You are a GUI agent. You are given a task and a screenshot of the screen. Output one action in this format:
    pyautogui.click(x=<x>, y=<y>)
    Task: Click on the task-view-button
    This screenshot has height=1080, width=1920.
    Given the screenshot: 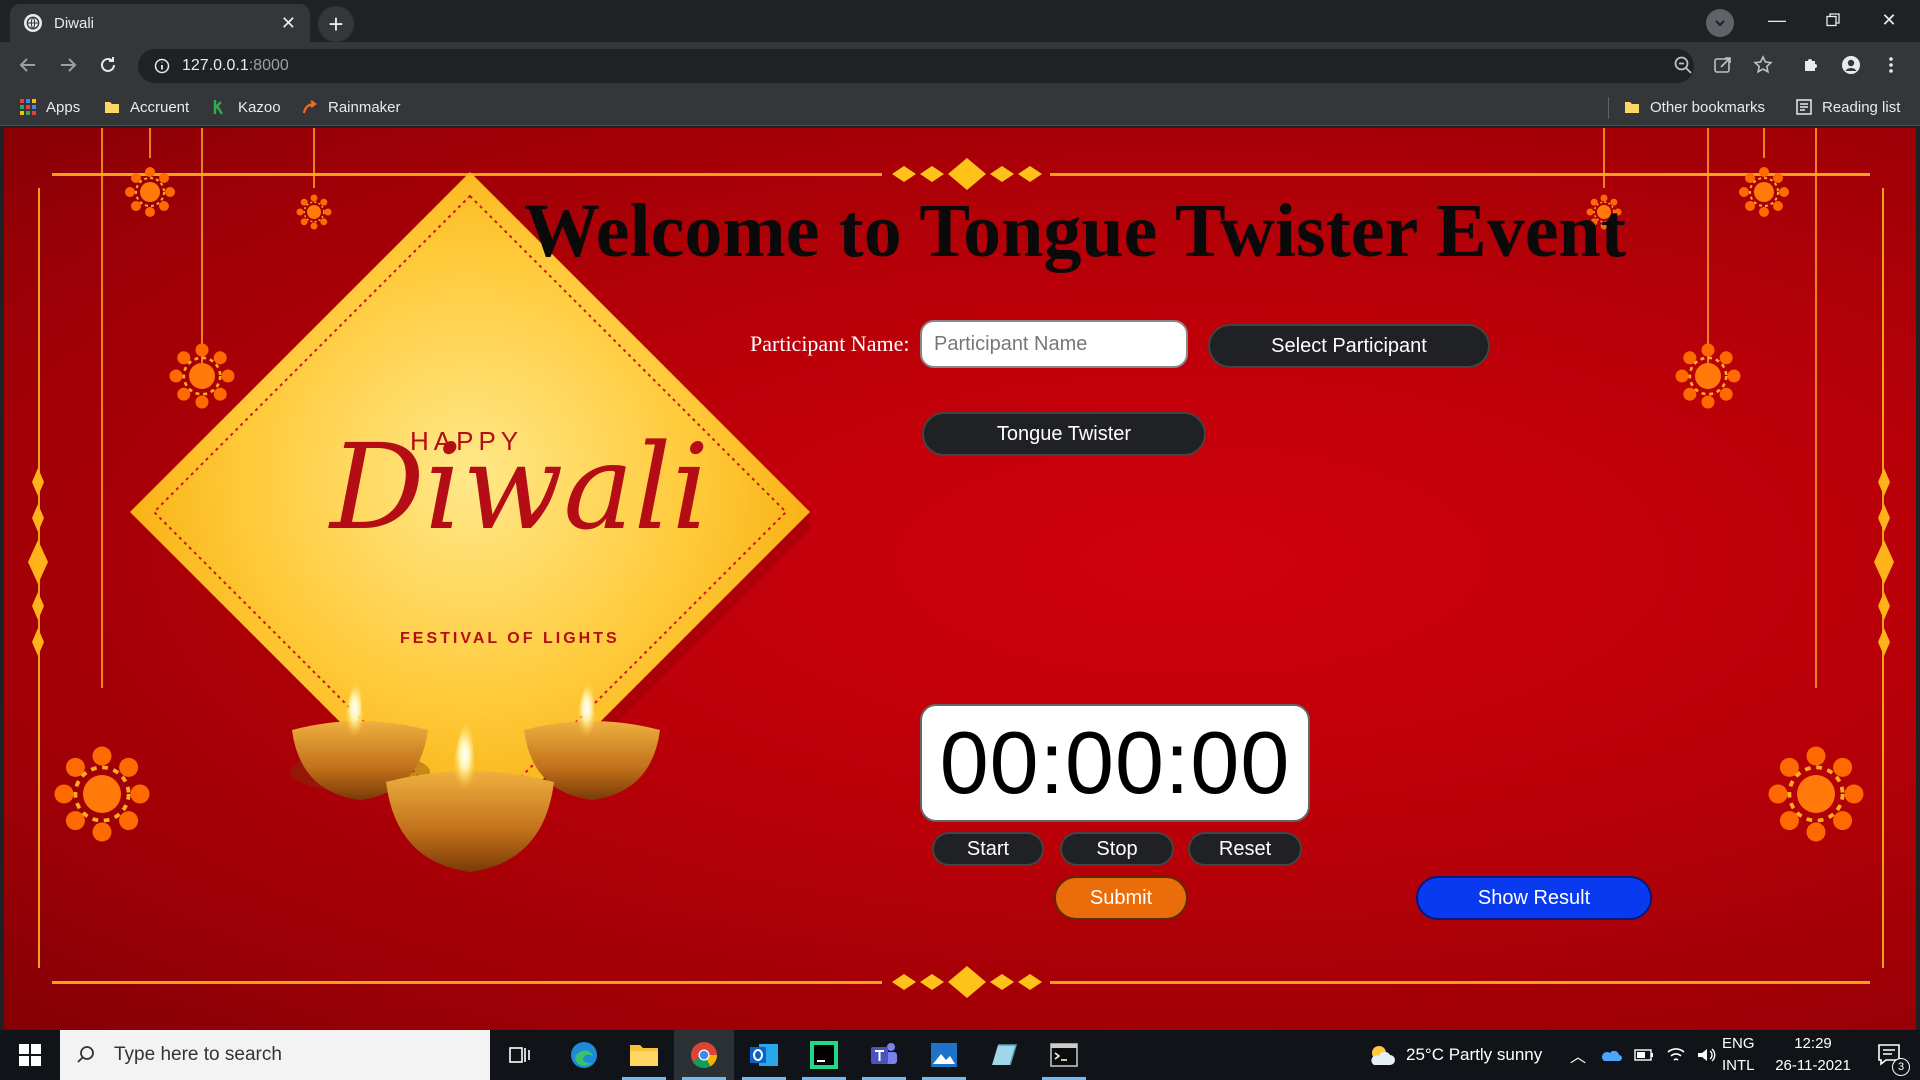 What is the action you would take?
    pyautogui.click(x=520, y=1055)
    